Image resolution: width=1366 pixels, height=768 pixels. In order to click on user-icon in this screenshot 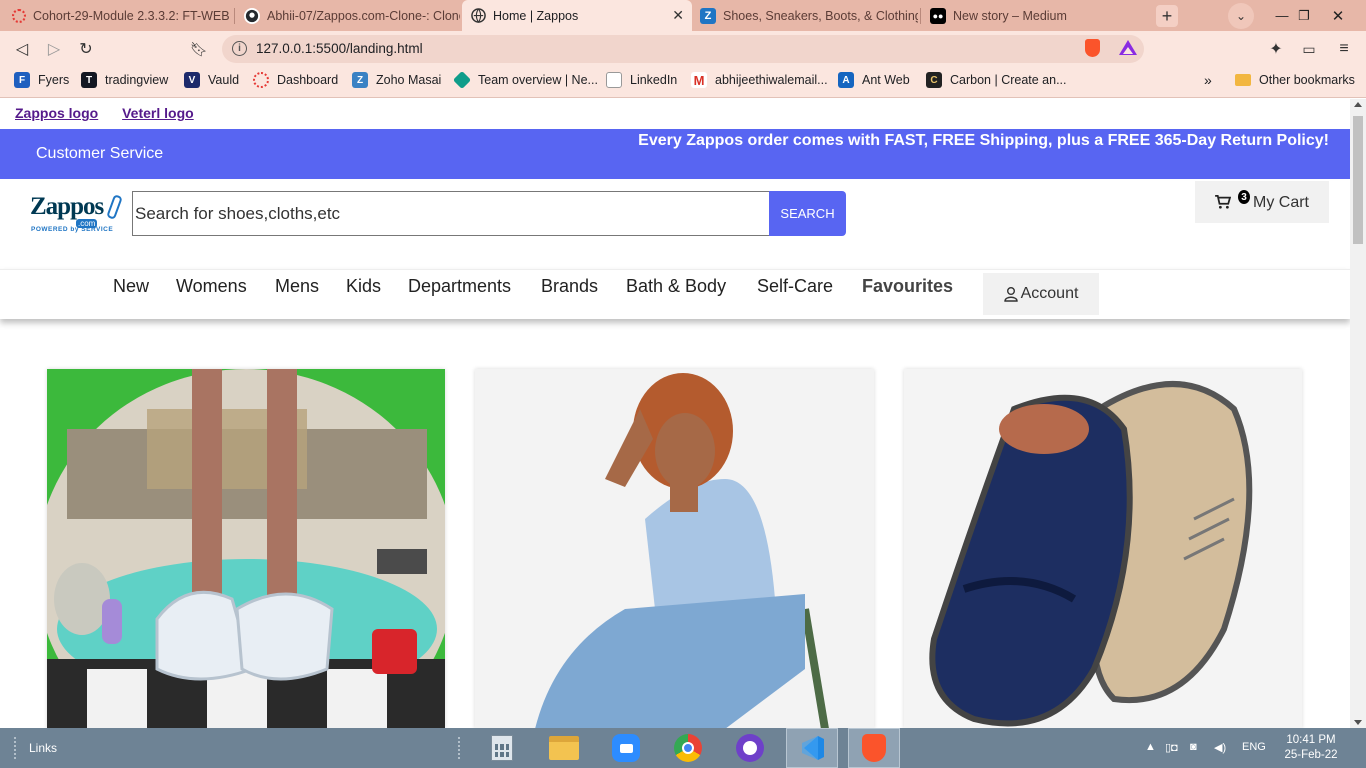, I will do `click(1010, 294)`.